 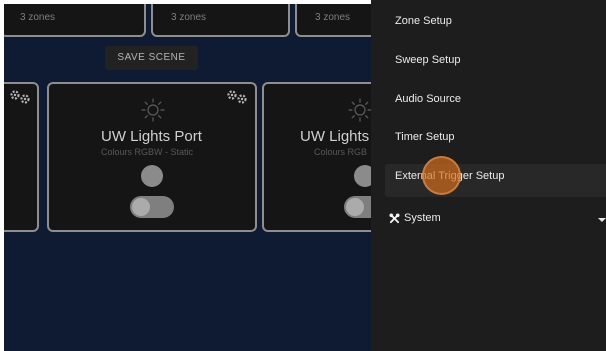 I want to click on light-mode: Colours RGBW - Static, so click(x=147, y=152).